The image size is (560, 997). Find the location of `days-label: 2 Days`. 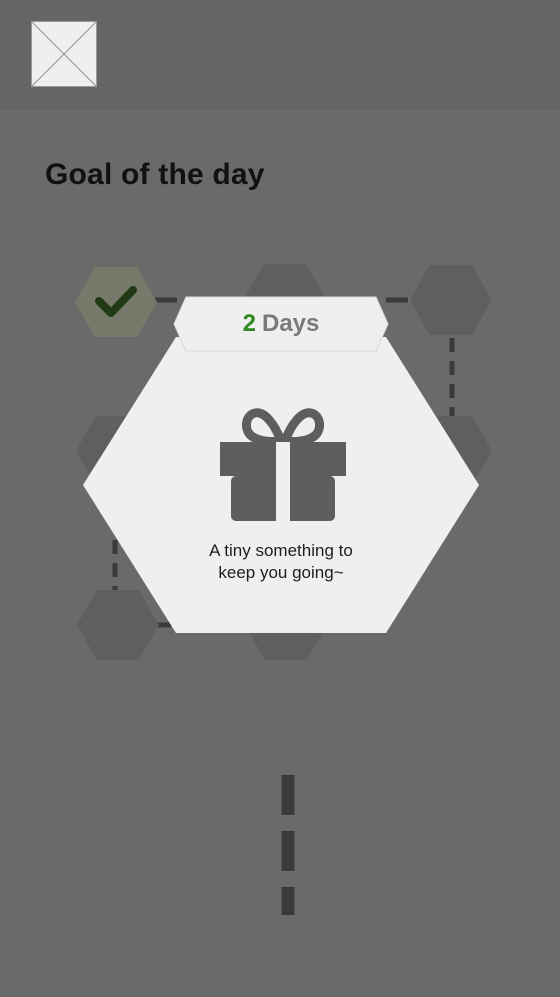

days-label: 2 Days is located at coordinates (281, 324).